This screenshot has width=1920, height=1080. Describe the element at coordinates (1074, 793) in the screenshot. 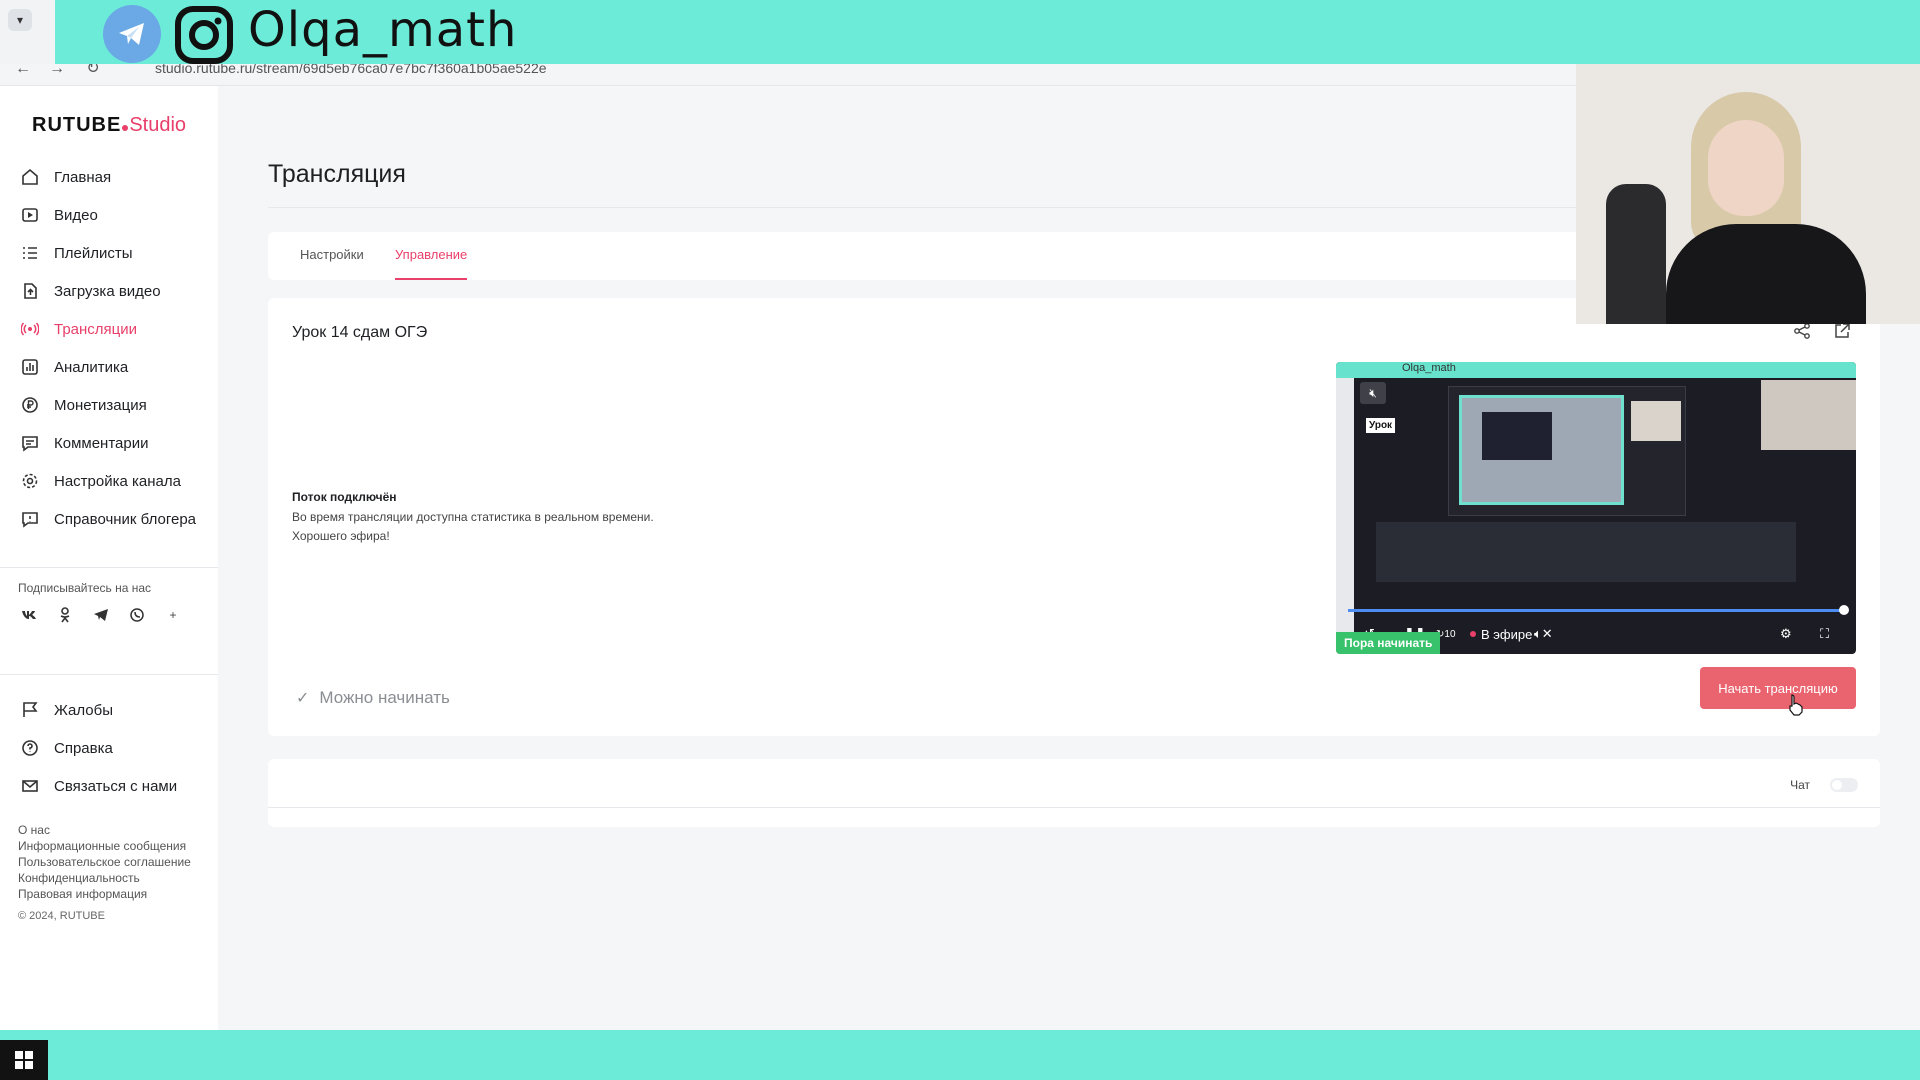

I see `chat-card: Чат` at that location.